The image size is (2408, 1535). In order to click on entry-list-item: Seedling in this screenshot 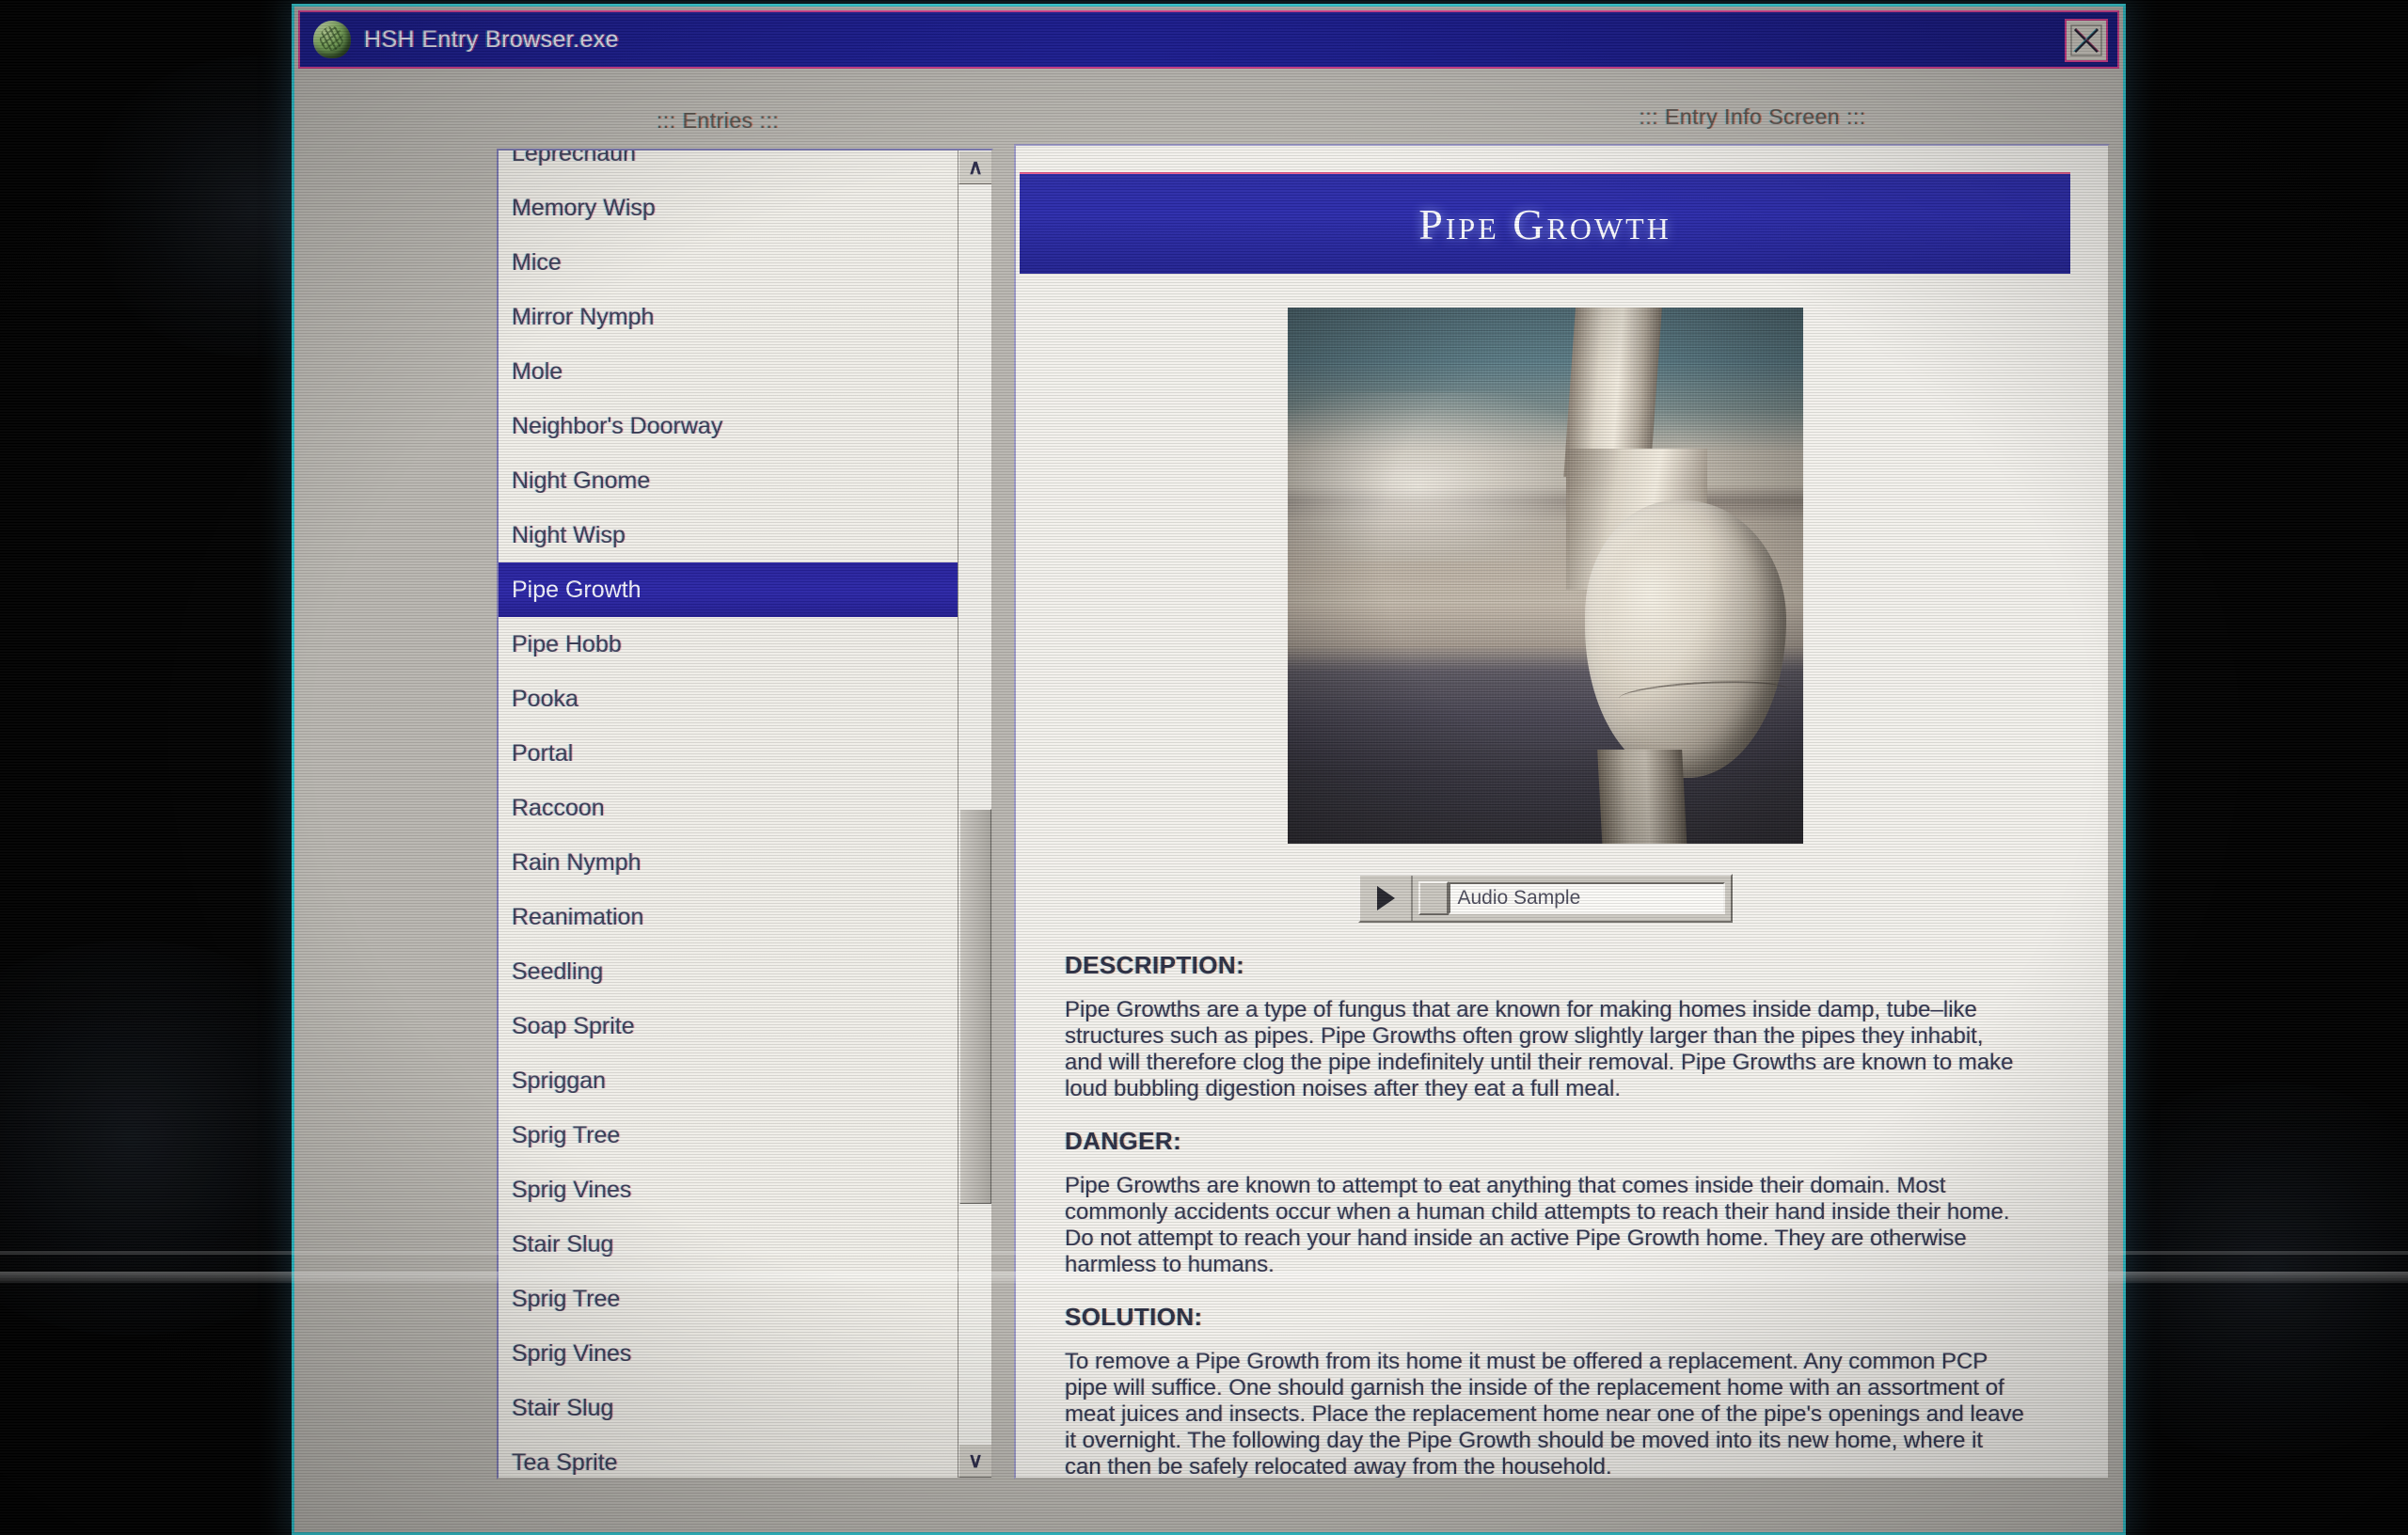, I will do `click(729, 971)`.